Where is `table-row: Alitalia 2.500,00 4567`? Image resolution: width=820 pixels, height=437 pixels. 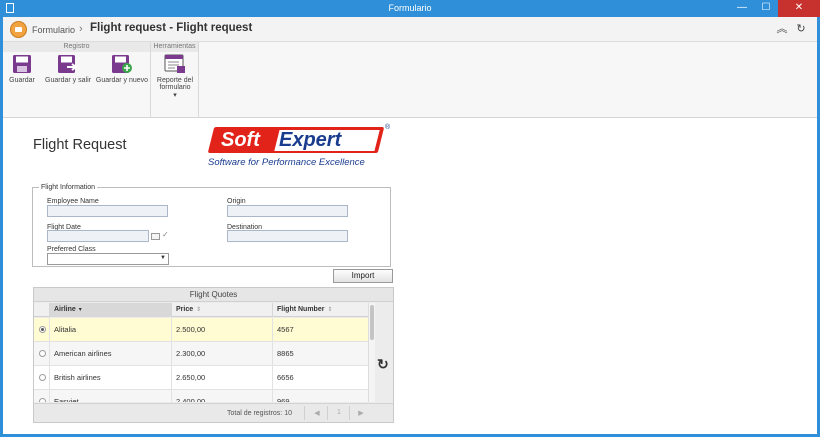
table-row: Alitalia 2.500,00 4567 is located at coordinates (201, 330).